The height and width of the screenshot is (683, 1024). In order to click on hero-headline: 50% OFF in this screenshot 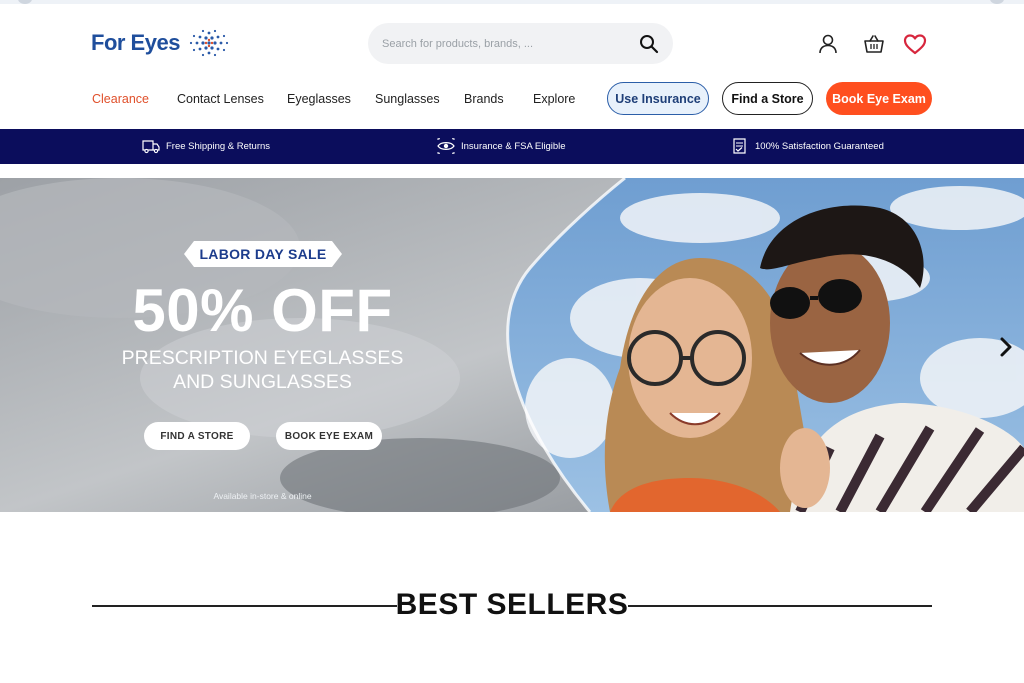, I will do `click(262, 310)`.